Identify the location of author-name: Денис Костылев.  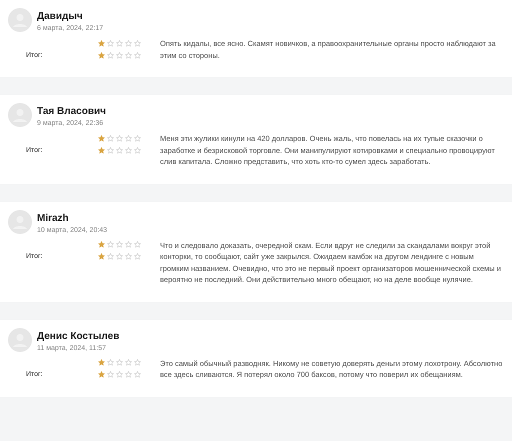
(78, 336).